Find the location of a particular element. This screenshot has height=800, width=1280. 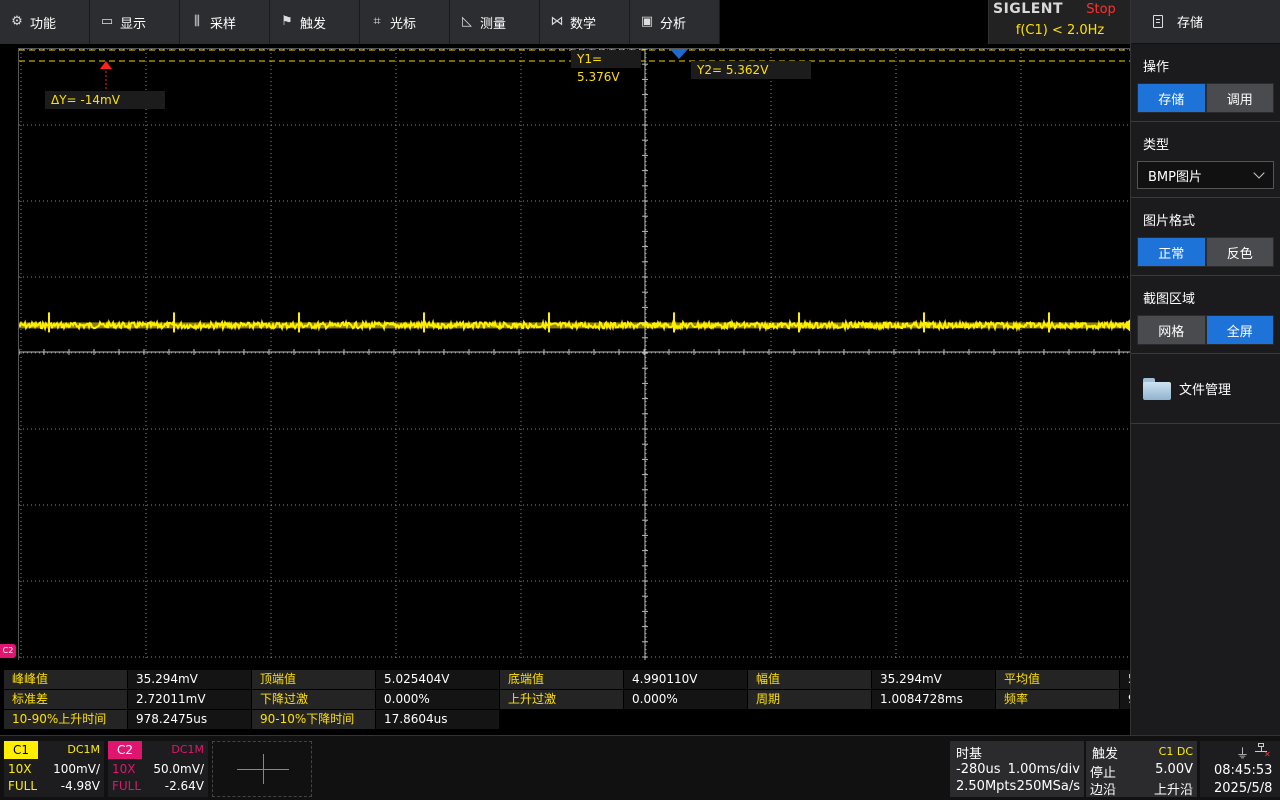

menu-crosshair: ⌗ 光标 is located at coordinates (405, 22).